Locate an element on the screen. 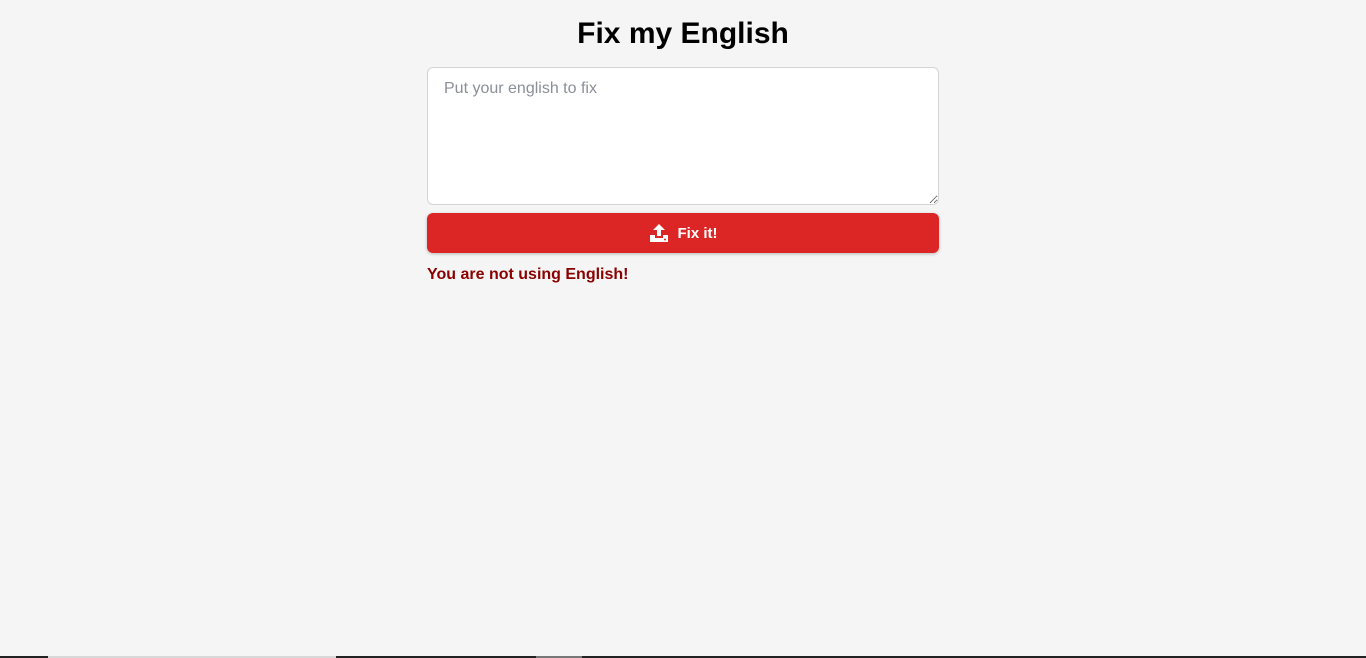  fix-it-label: Fix it! is located at coordinates (697, 233).